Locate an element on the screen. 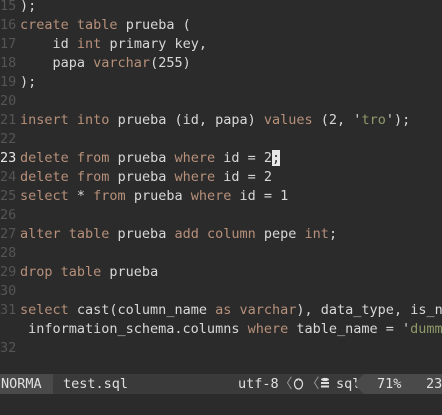 The image size is (442, 415). line-number: 22 is located at coordinates (8, 139).